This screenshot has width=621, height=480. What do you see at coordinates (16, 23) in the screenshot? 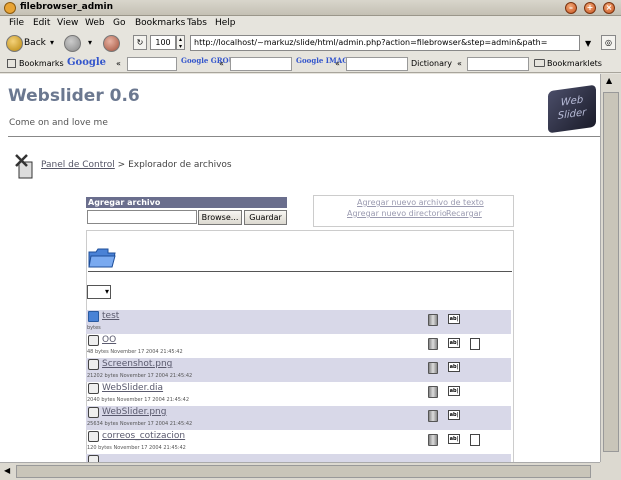
I see `menu-file: File` at bounding box center [16, 23].